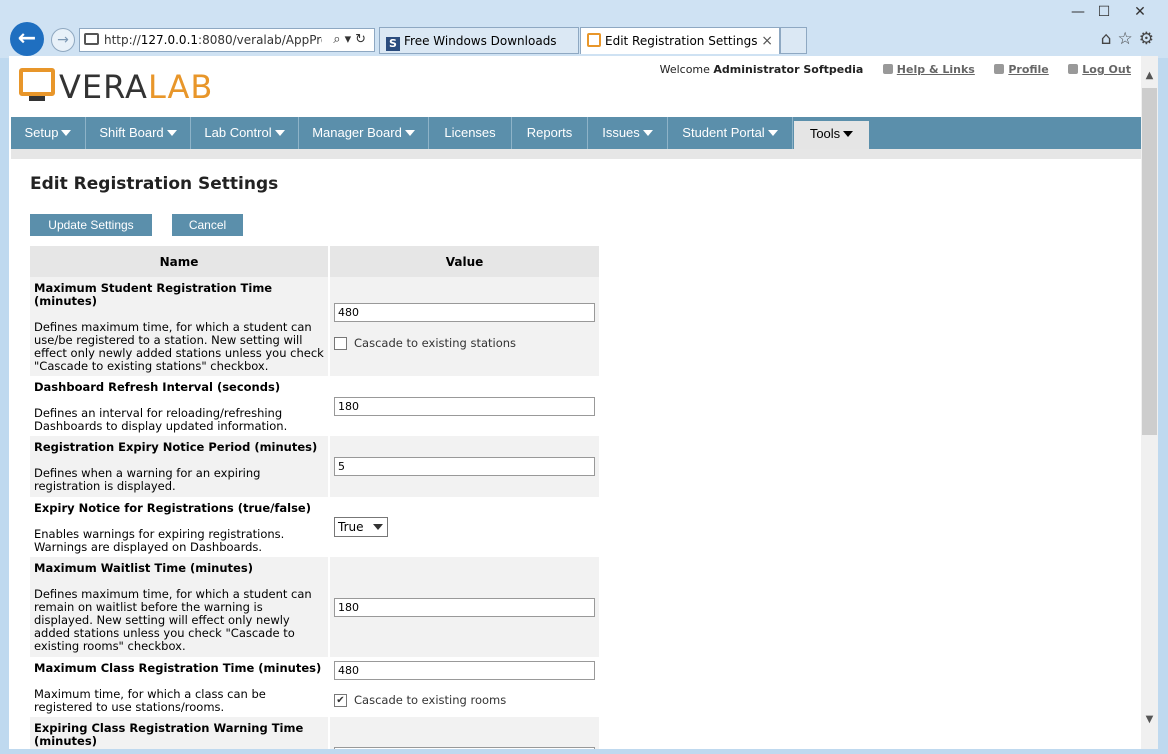 The height and width of the screenshot is (754, 1168). What do you see at coordinates (1149, 75) in the screenshot?
I see `scroll-up-icon: ▲` at bounding box center [1149, 75].